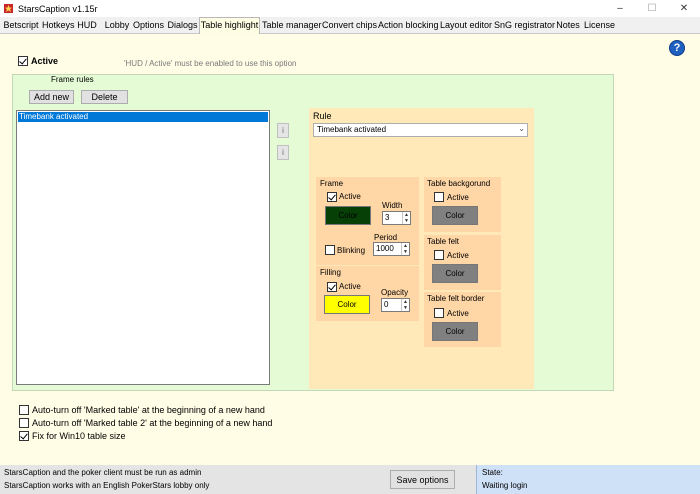 The width and height of the screenshot is (700, 494). I want to click on active-label: Active, so click(45, 61).